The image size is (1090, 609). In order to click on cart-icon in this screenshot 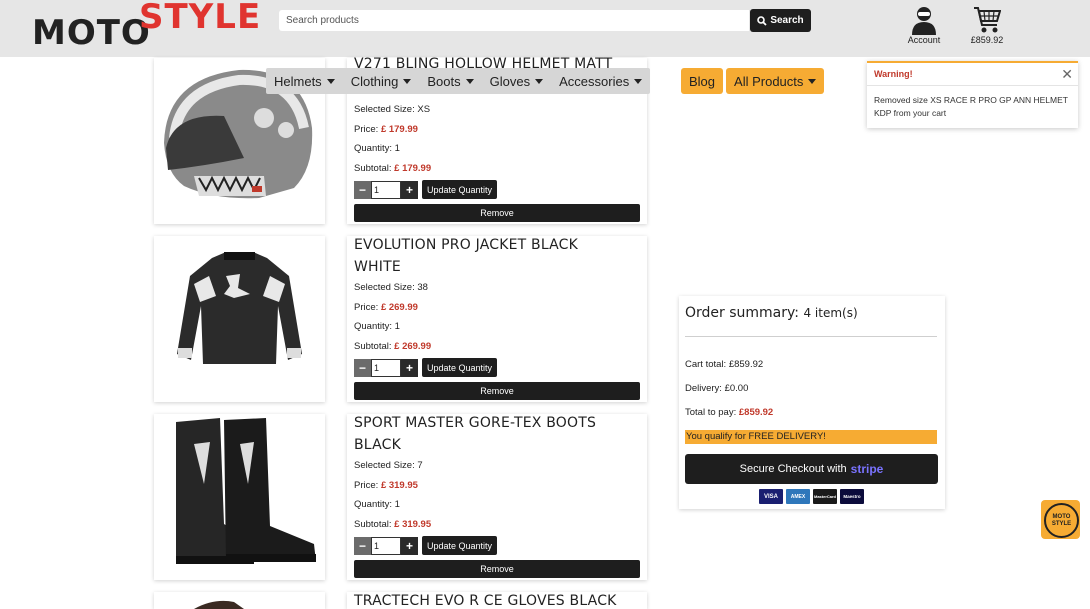, I will do `click(987, 20)`.